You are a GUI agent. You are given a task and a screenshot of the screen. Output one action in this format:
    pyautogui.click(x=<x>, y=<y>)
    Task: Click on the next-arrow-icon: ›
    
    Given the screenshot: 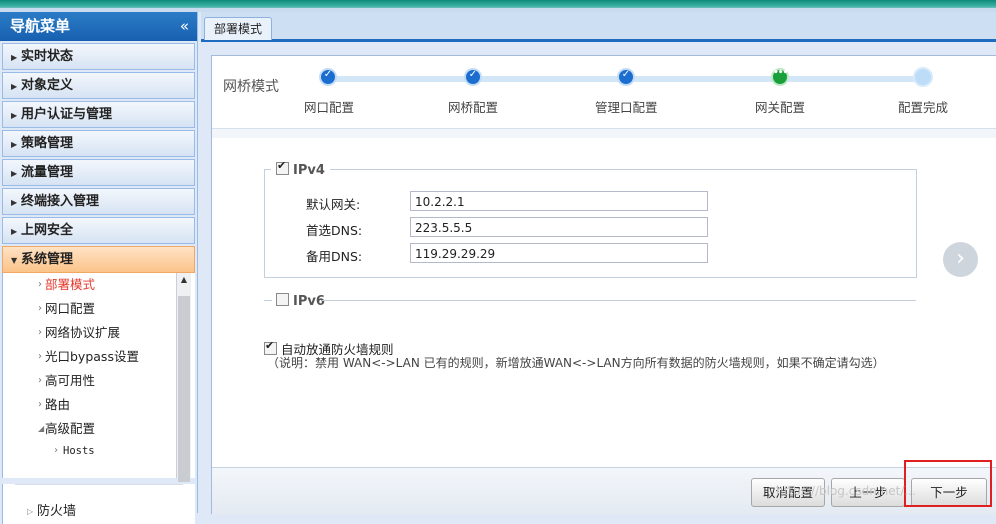 What is the action you would take?
    pyautogui.click(x=960, y=259)
    